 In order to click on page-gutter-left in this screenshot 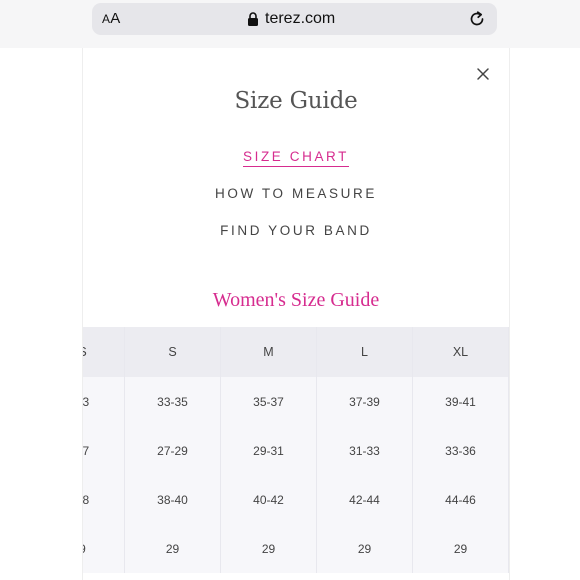, I will do `click(41, 314)`.